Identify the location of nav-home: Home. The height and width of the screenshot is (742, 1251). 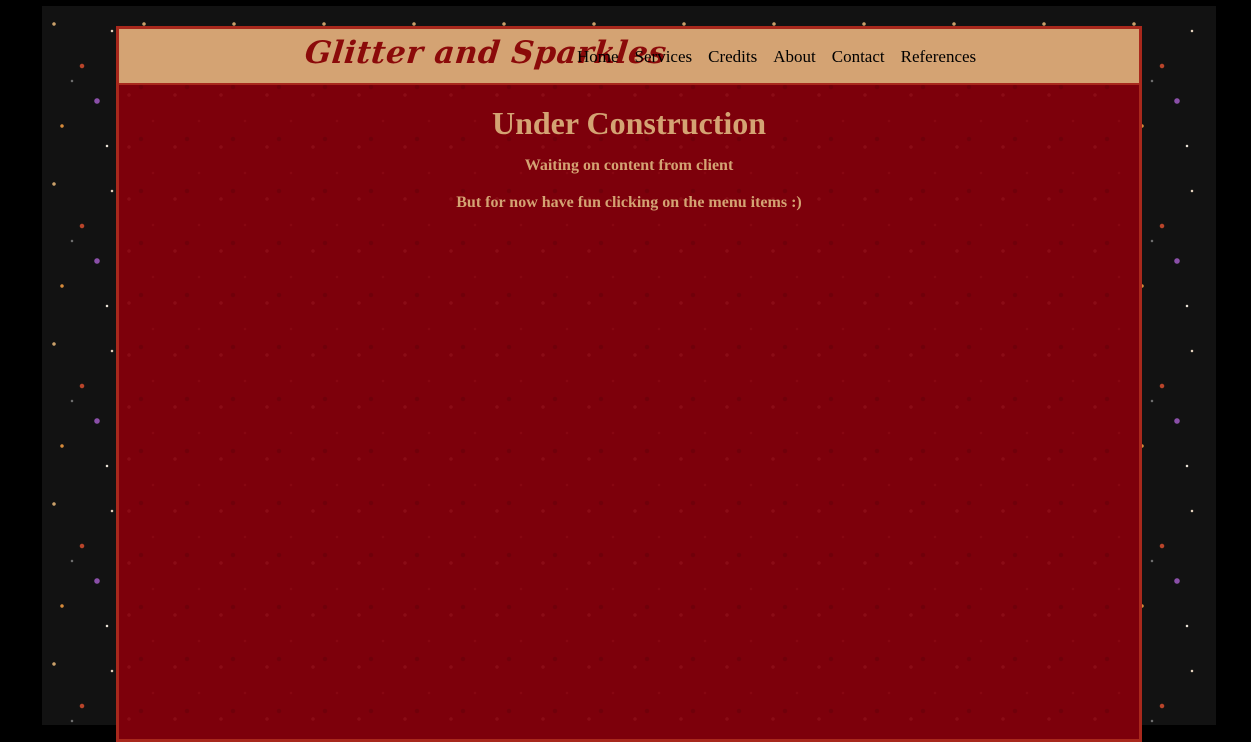
(598, 57).